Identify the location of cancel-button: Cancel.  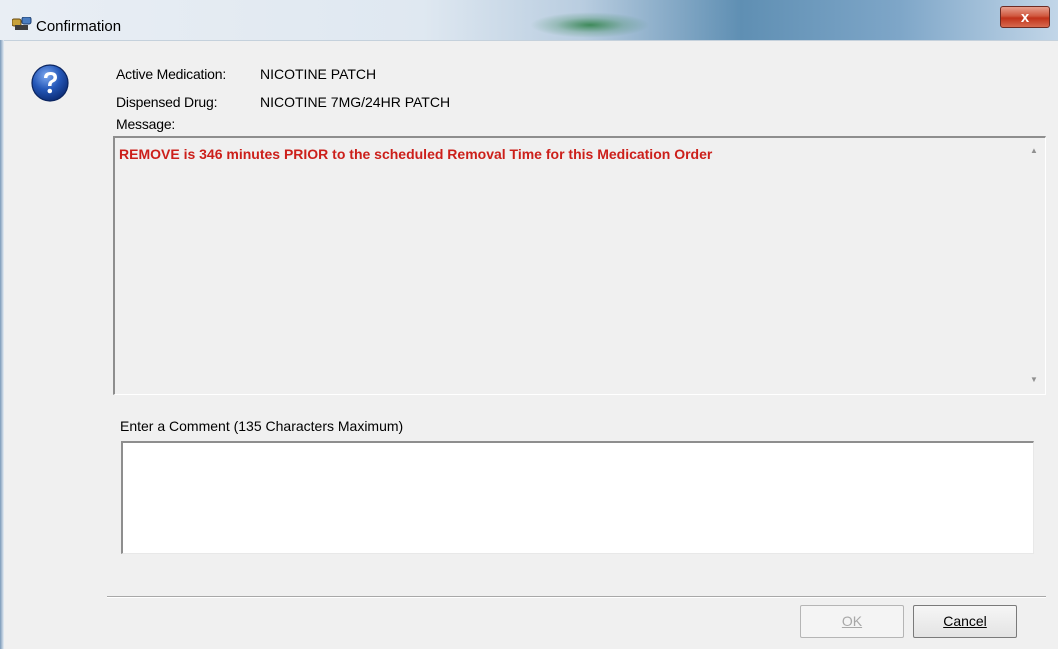
(965, 621).